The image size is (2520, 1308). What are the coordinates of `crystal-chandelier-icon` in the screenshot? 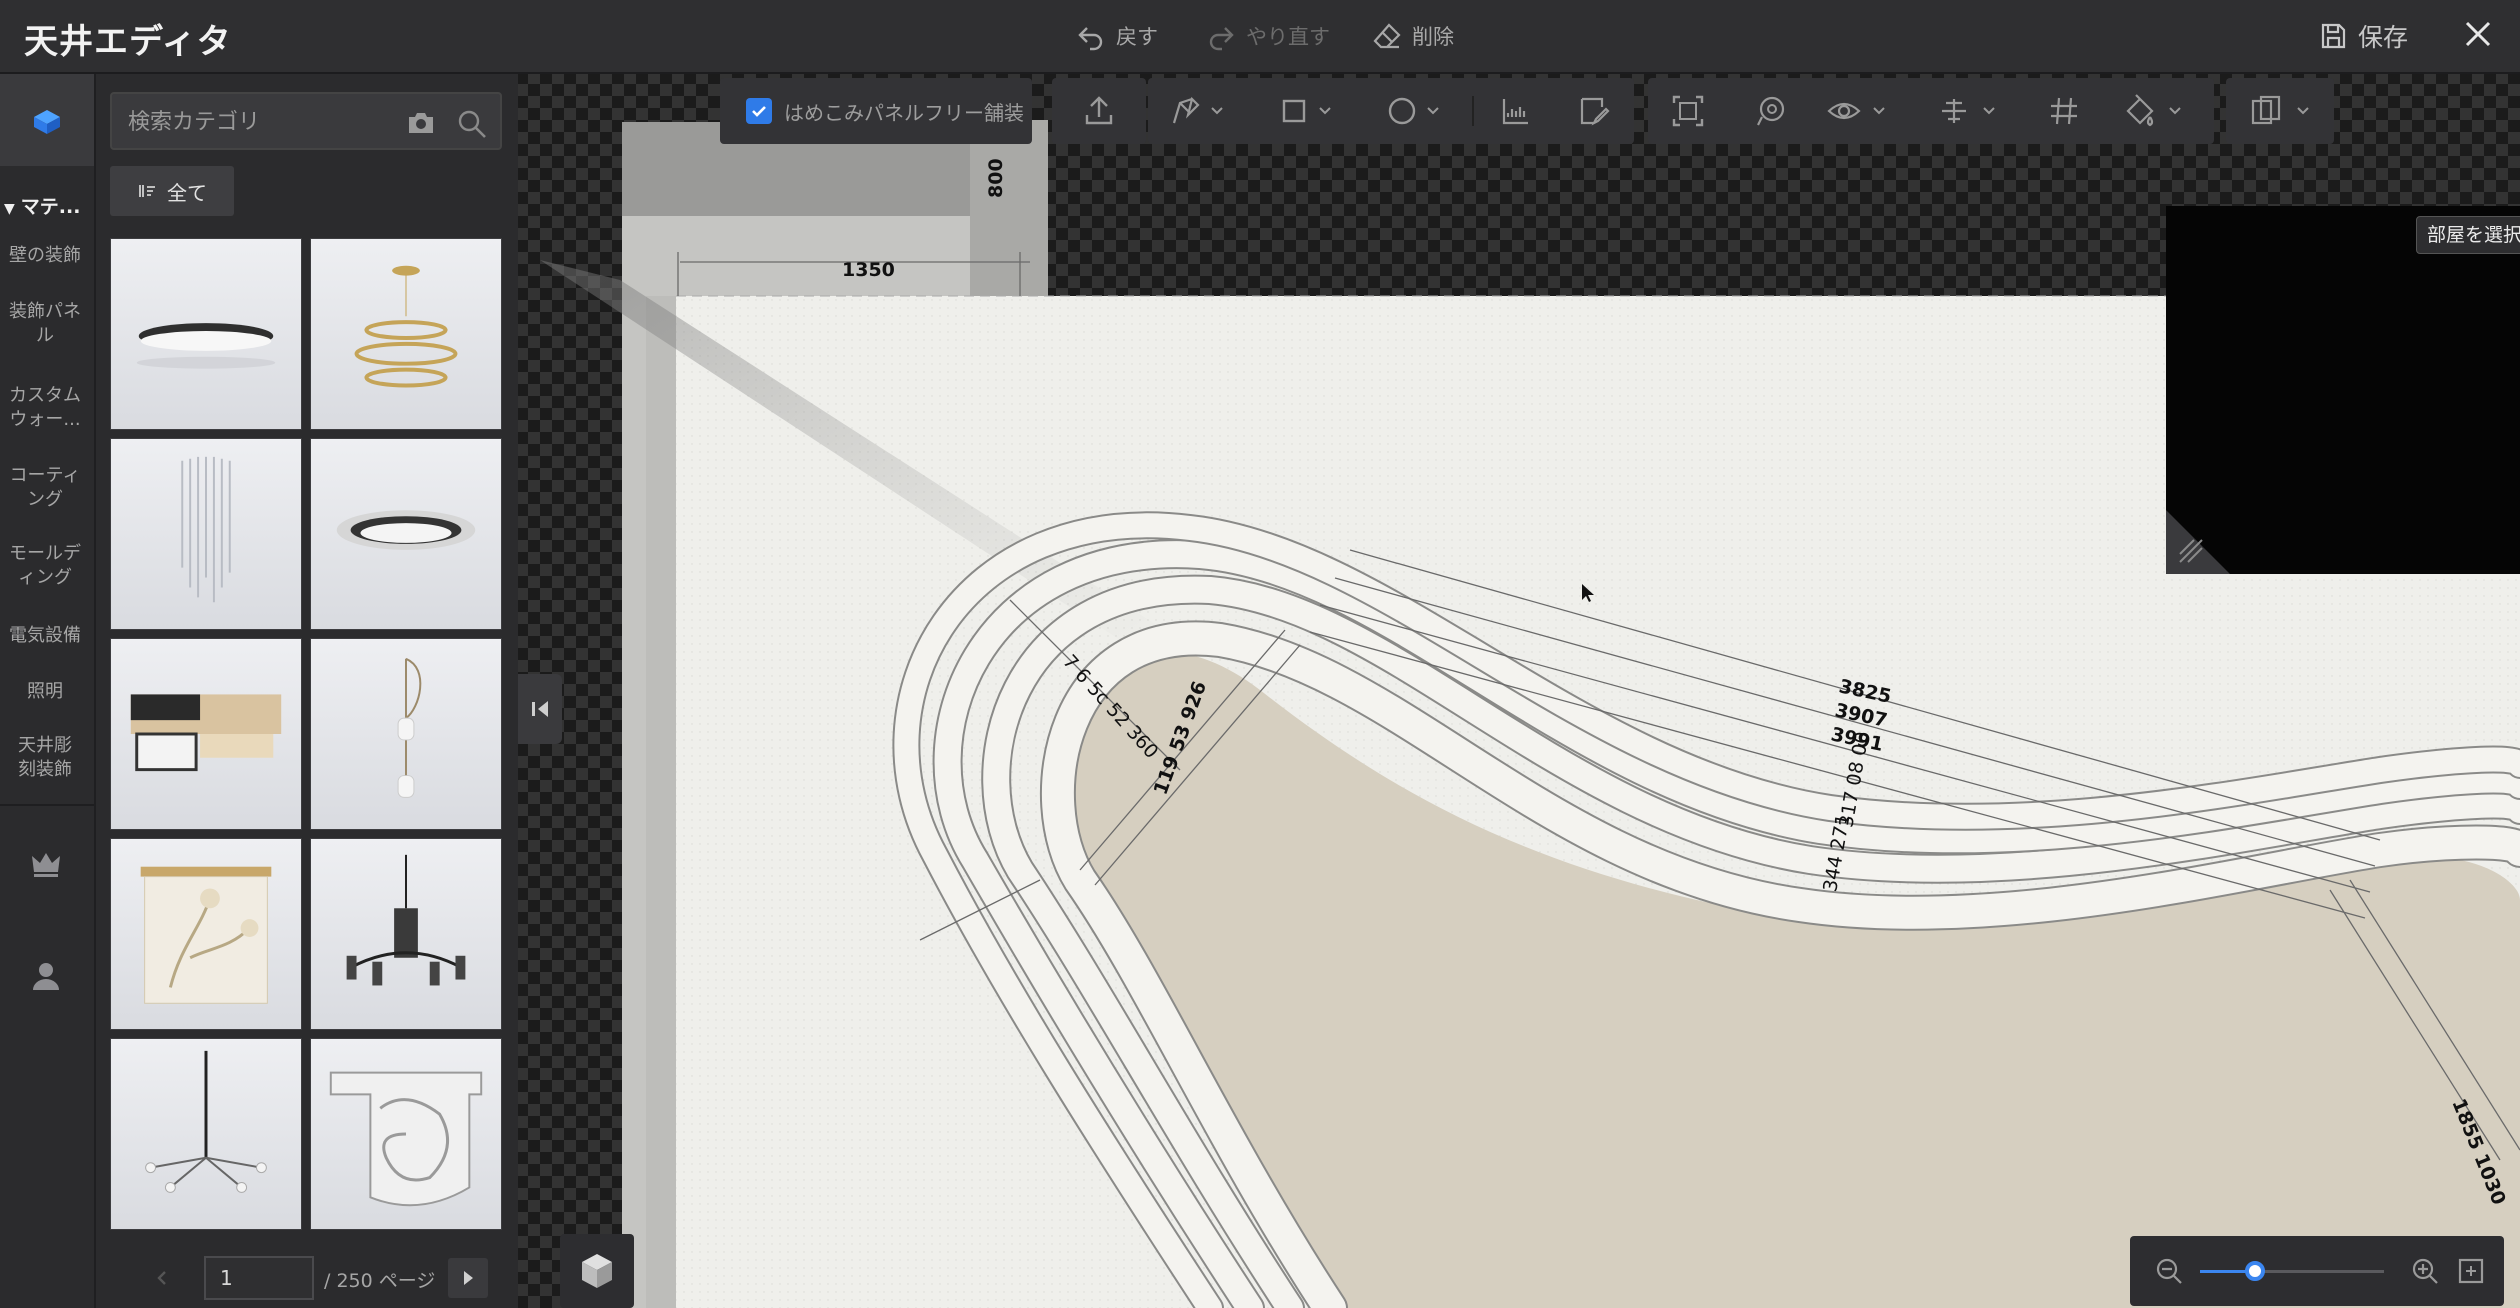 It's located at (206, 529).